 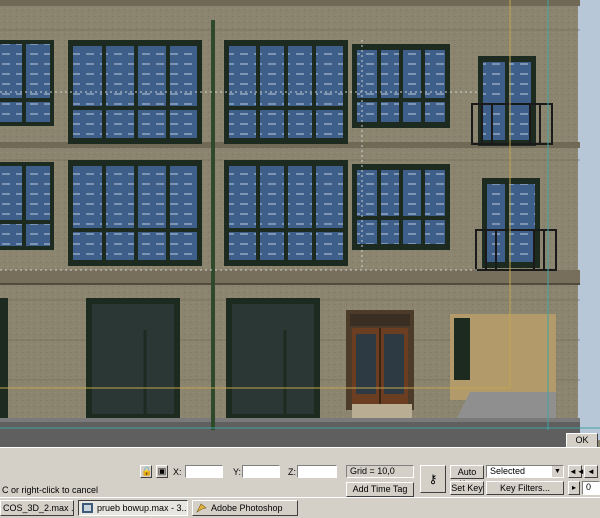 What do you see at coordinates (261, 471) in the screenshot?
I see `y-coordinate-field` at bounding box center [261, 471].